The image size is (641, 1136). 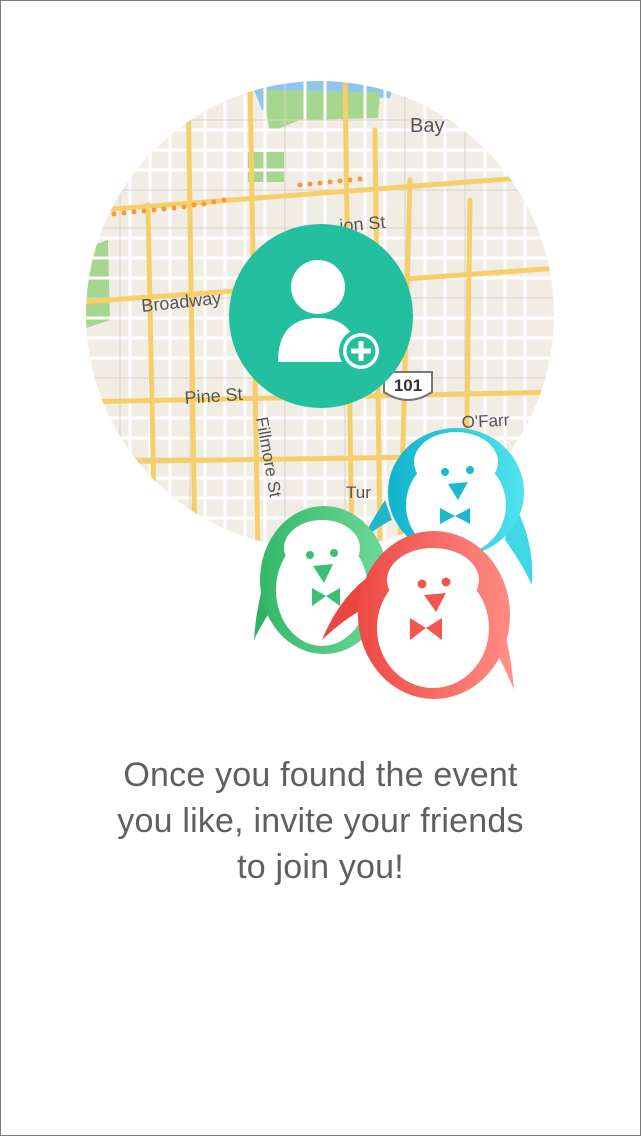 I want to click on map-label-turk: Tur, so click(x=358, y=492).